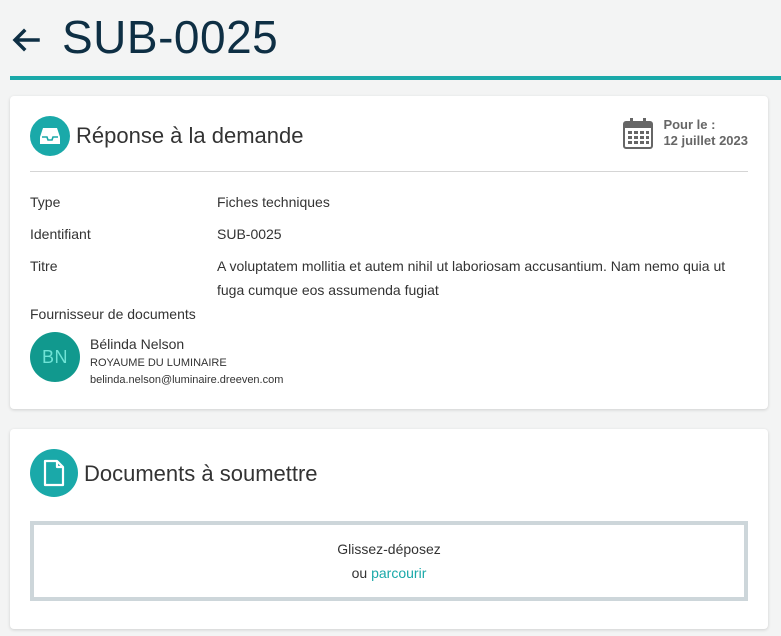 This screenshot has height=636, width=781. I want to click on due-date: Pour le : 12 juillet 2023, so click(685, 133).